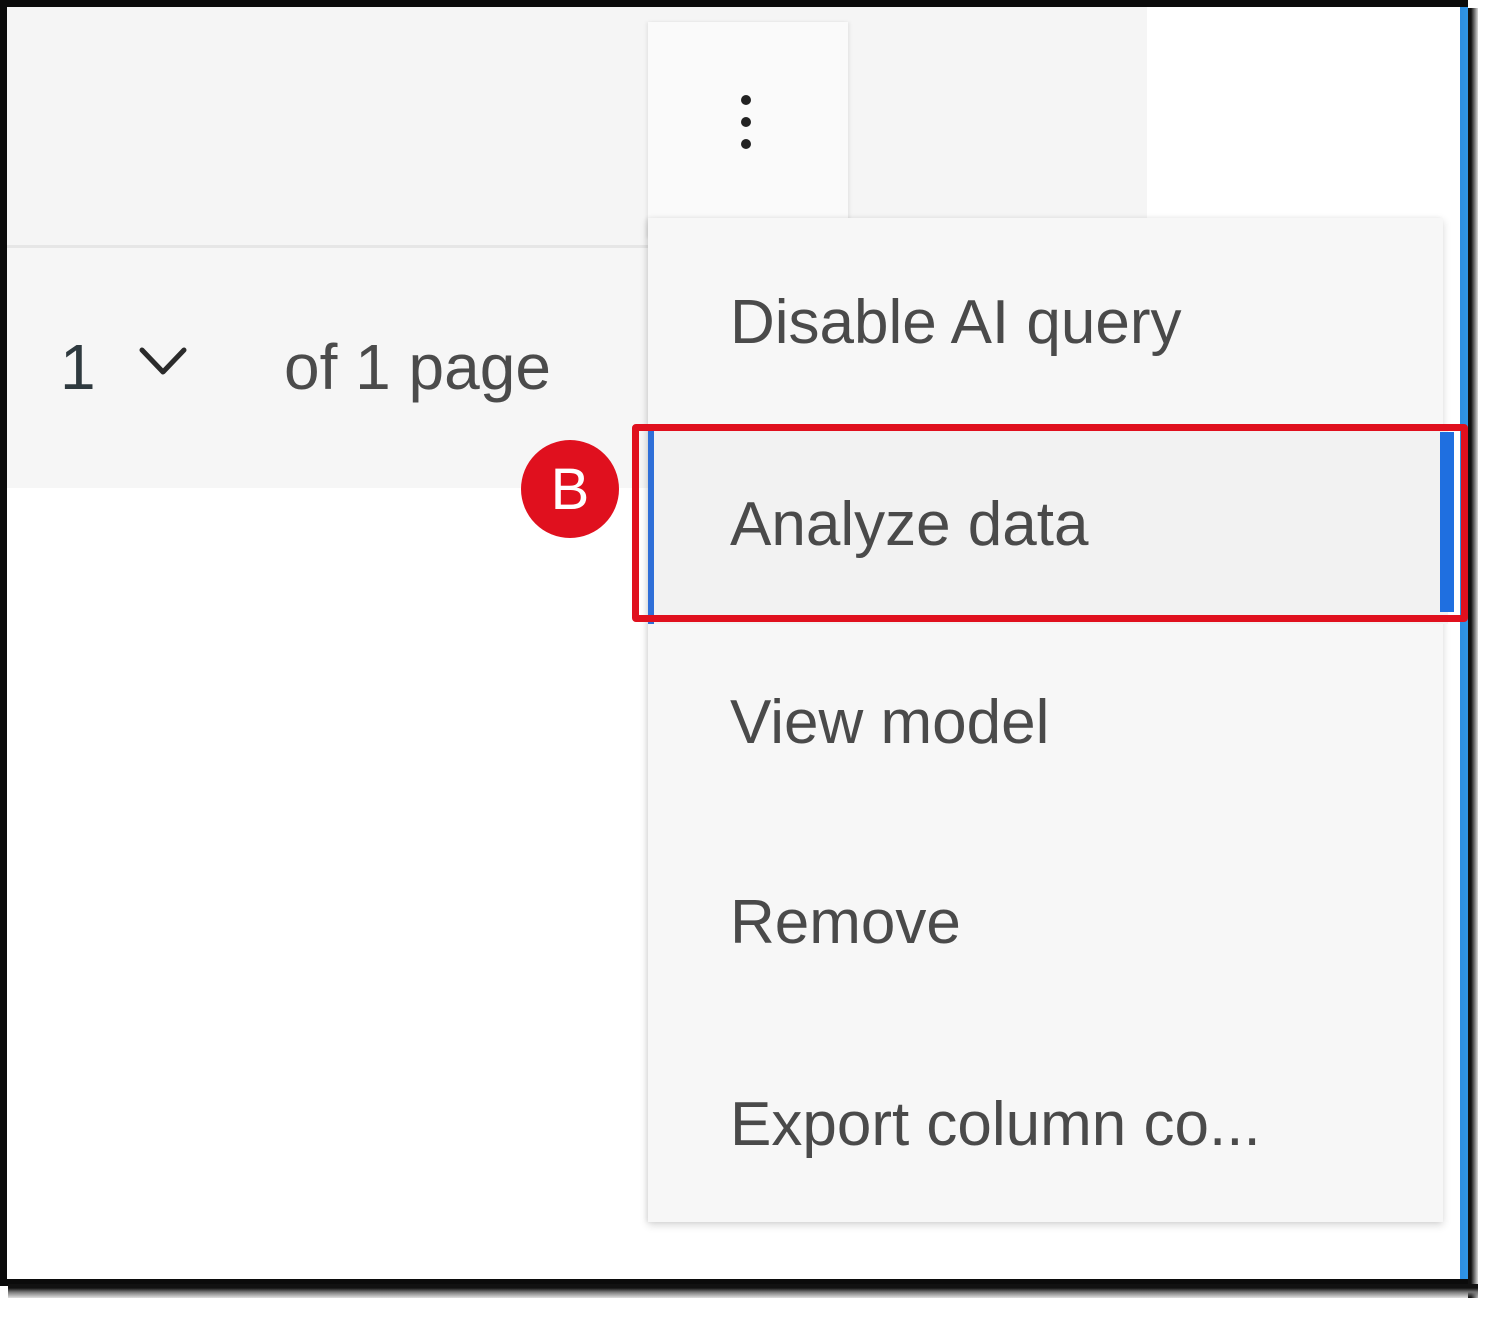 The height and width of the screenshot is (1320, 1506). What do you see at coordinates (1473, 653) in the screenshot?
I see `frame-shadow-right` at bounding box center [1473, 653].